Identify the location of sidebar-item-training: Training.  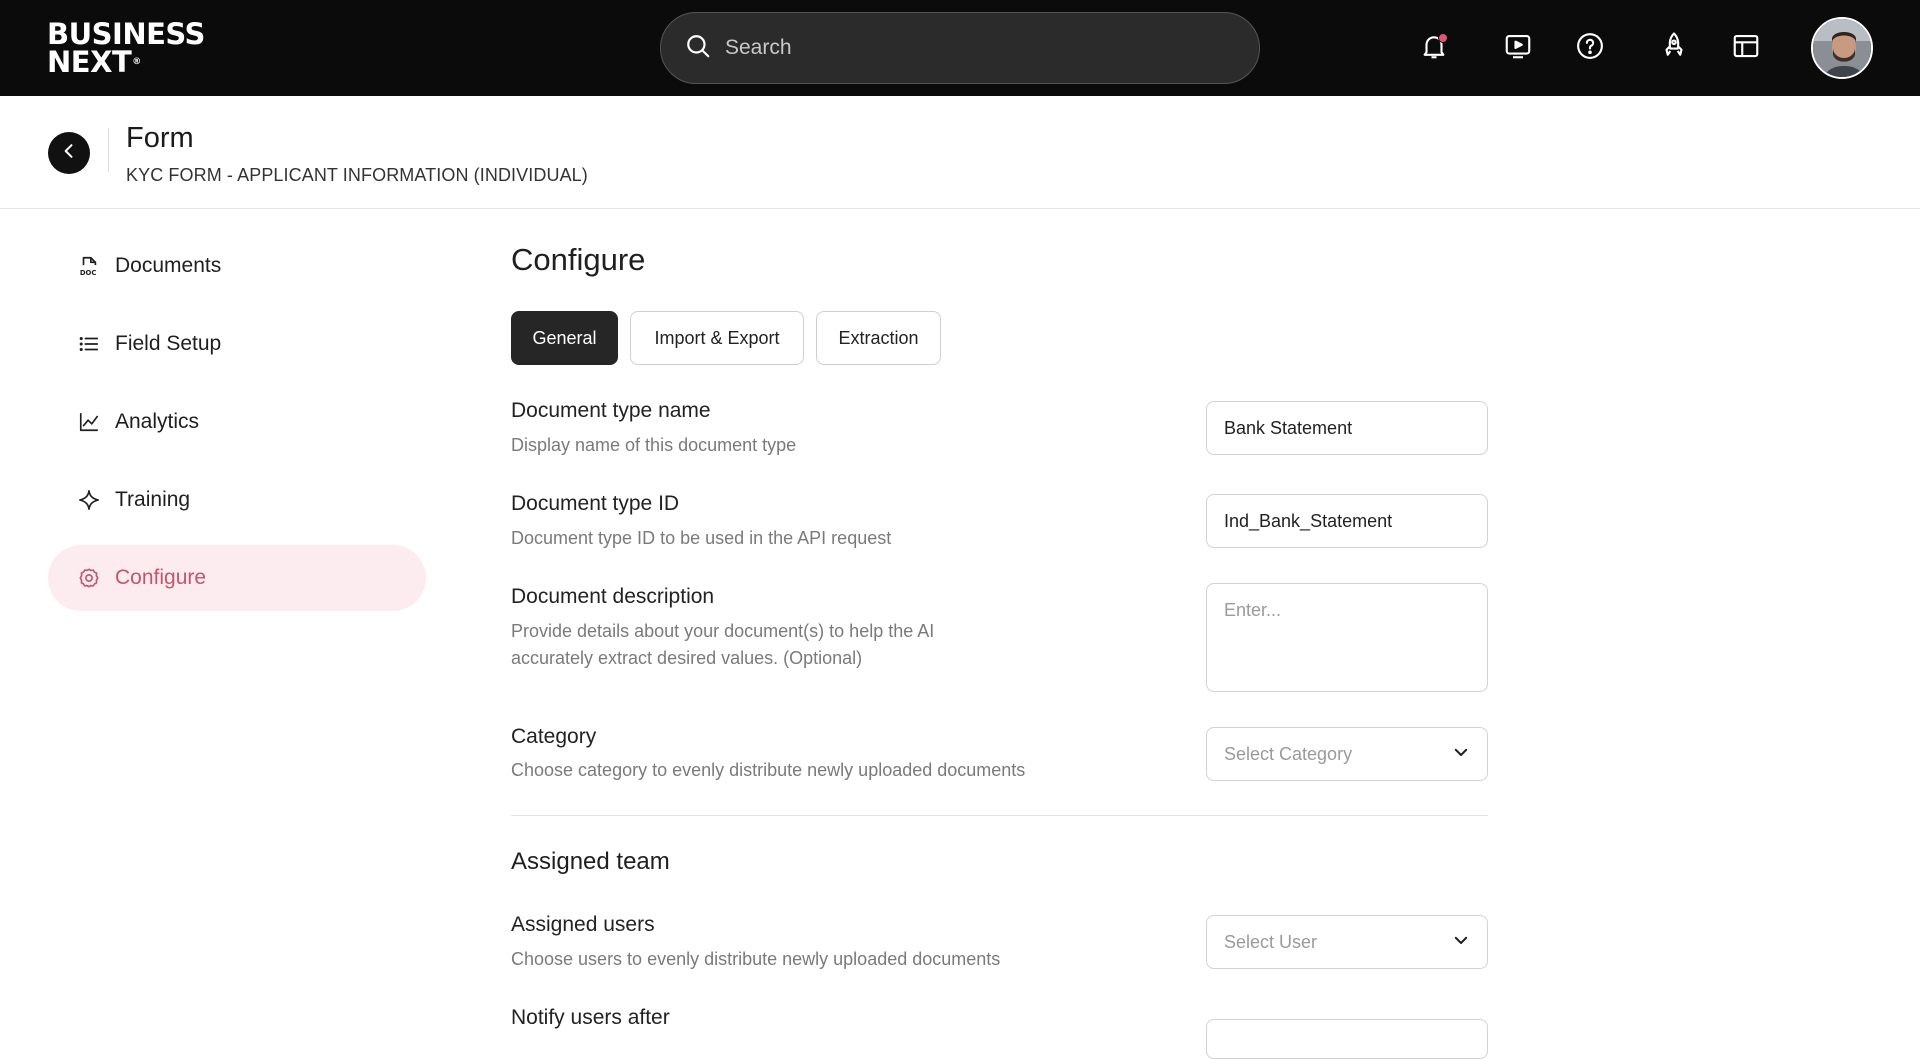
(237, 500).